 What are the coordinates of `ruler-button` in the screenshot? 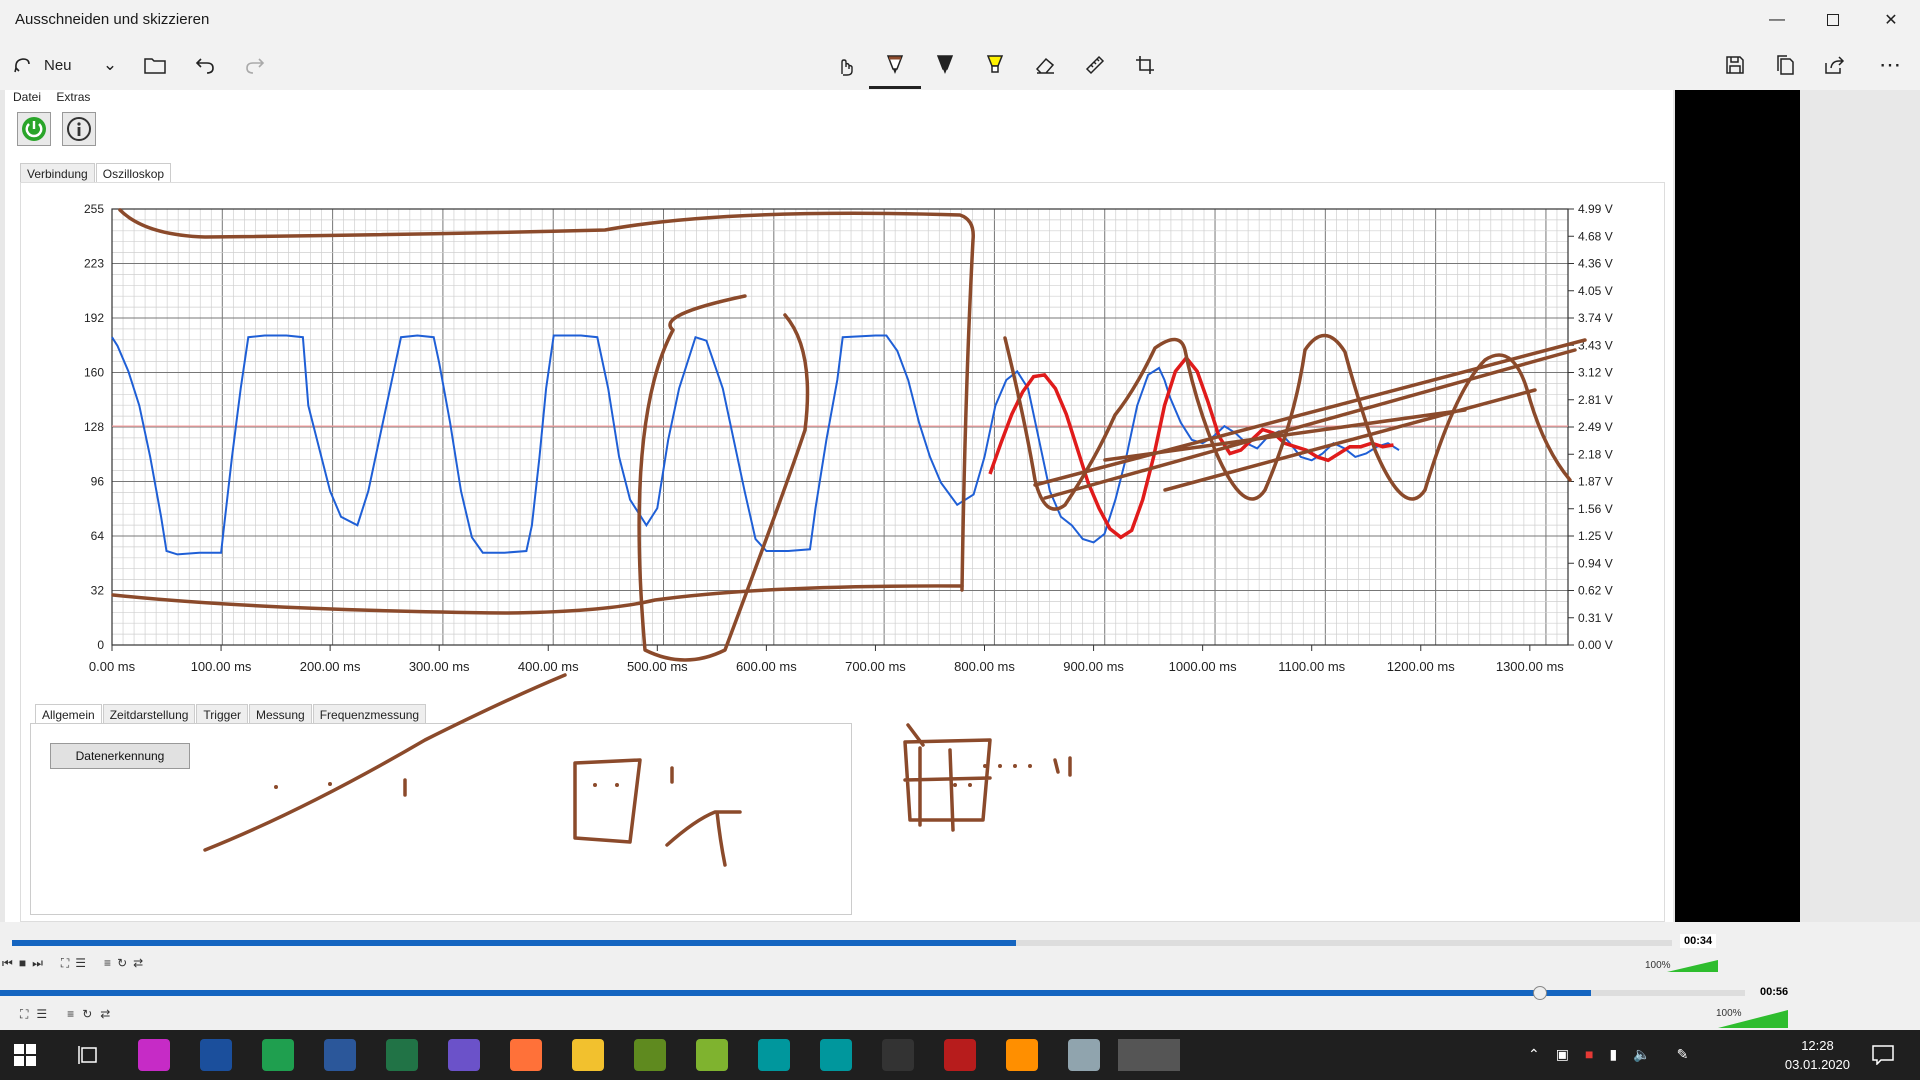 It's located at (1095, 65).